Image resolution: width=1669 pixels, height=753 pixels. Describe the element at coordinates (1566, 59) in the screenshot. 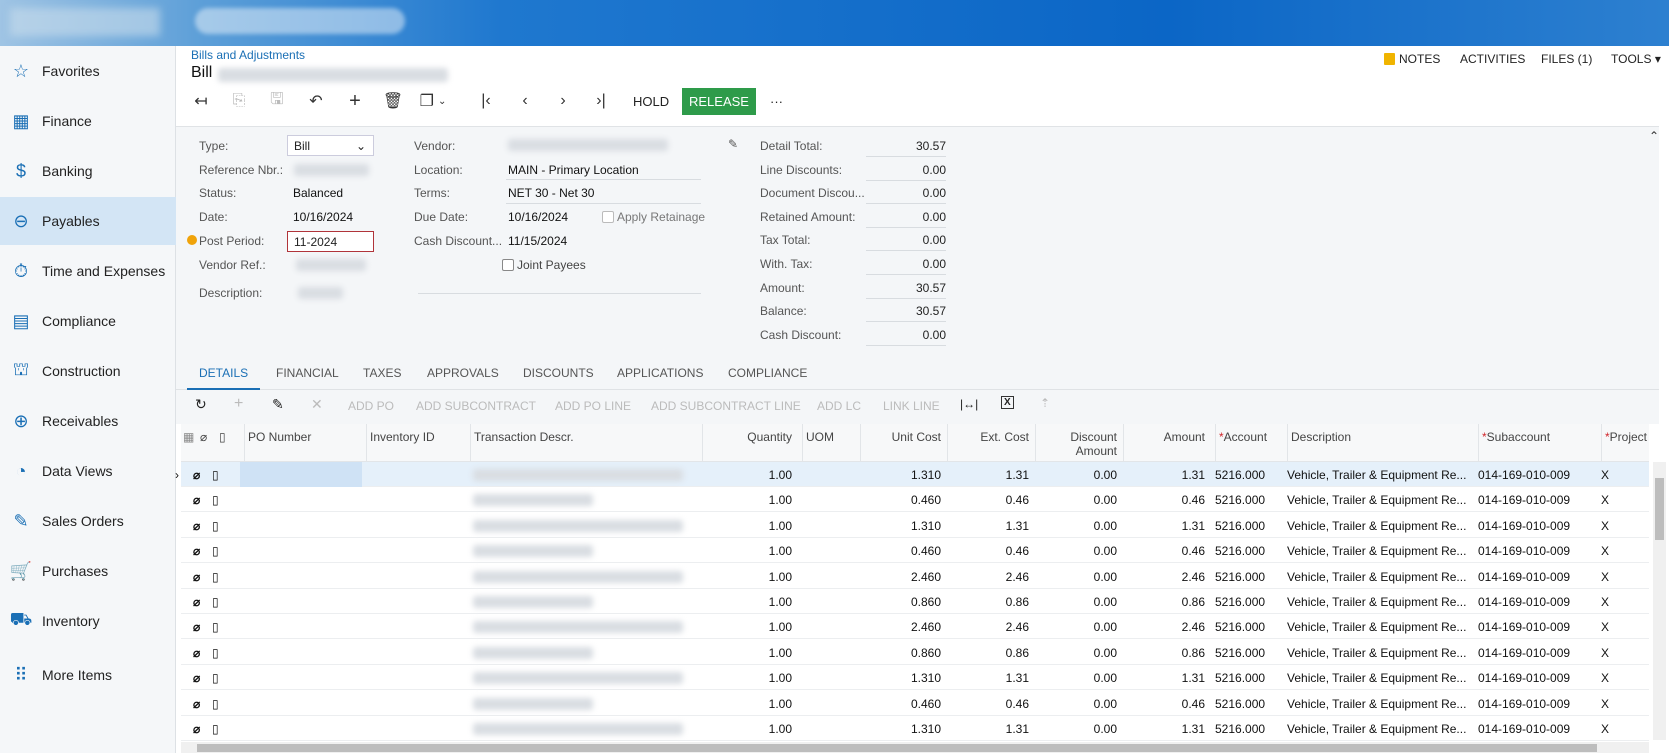

I see `files-button: FILES (1)` at that location.